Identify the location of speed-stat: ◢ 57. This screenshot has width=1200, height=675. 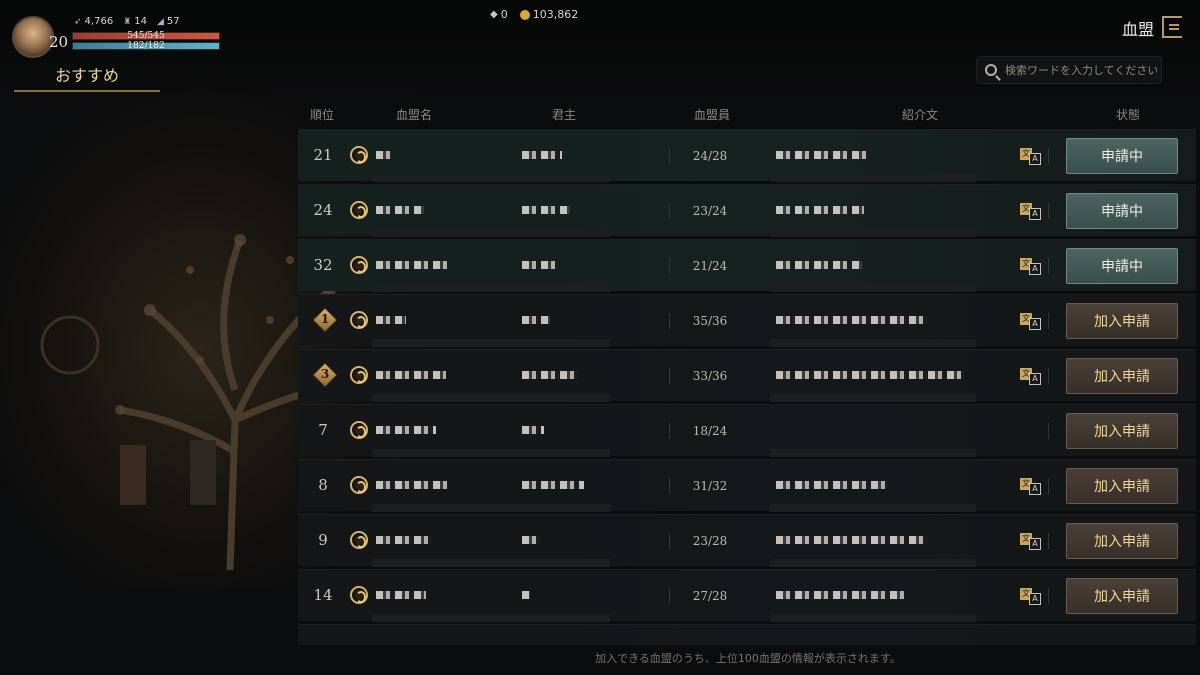
(168, 21).